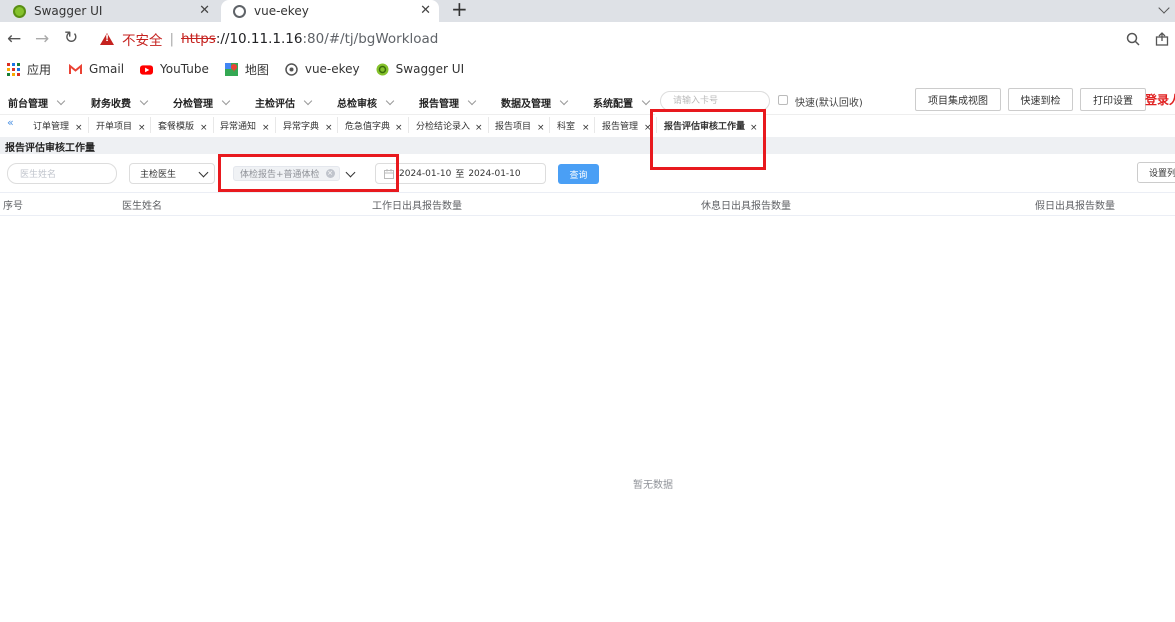  I want to click on bookmark-maps: 地图, so click(246, 69).